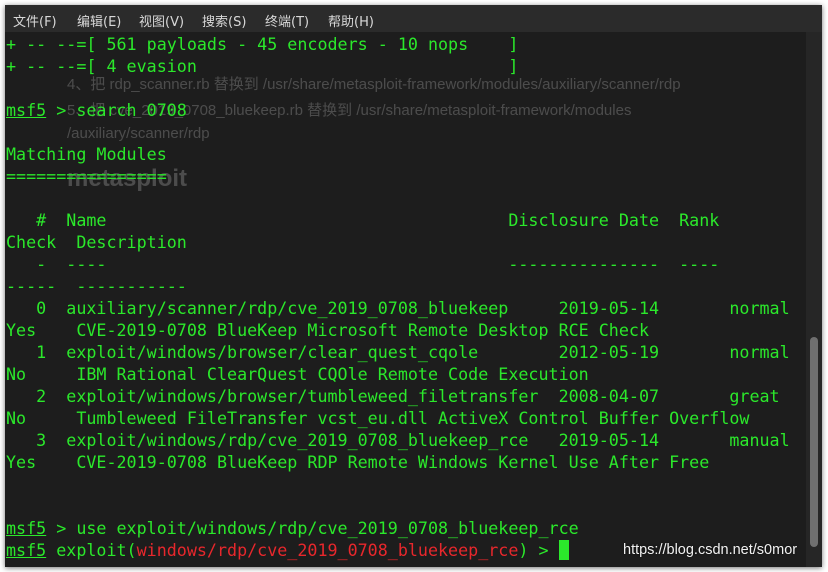  What do you see at coordinates (523, 550) in the screenshot?
I see `close-paren: )` at bounding box center [523, 550].